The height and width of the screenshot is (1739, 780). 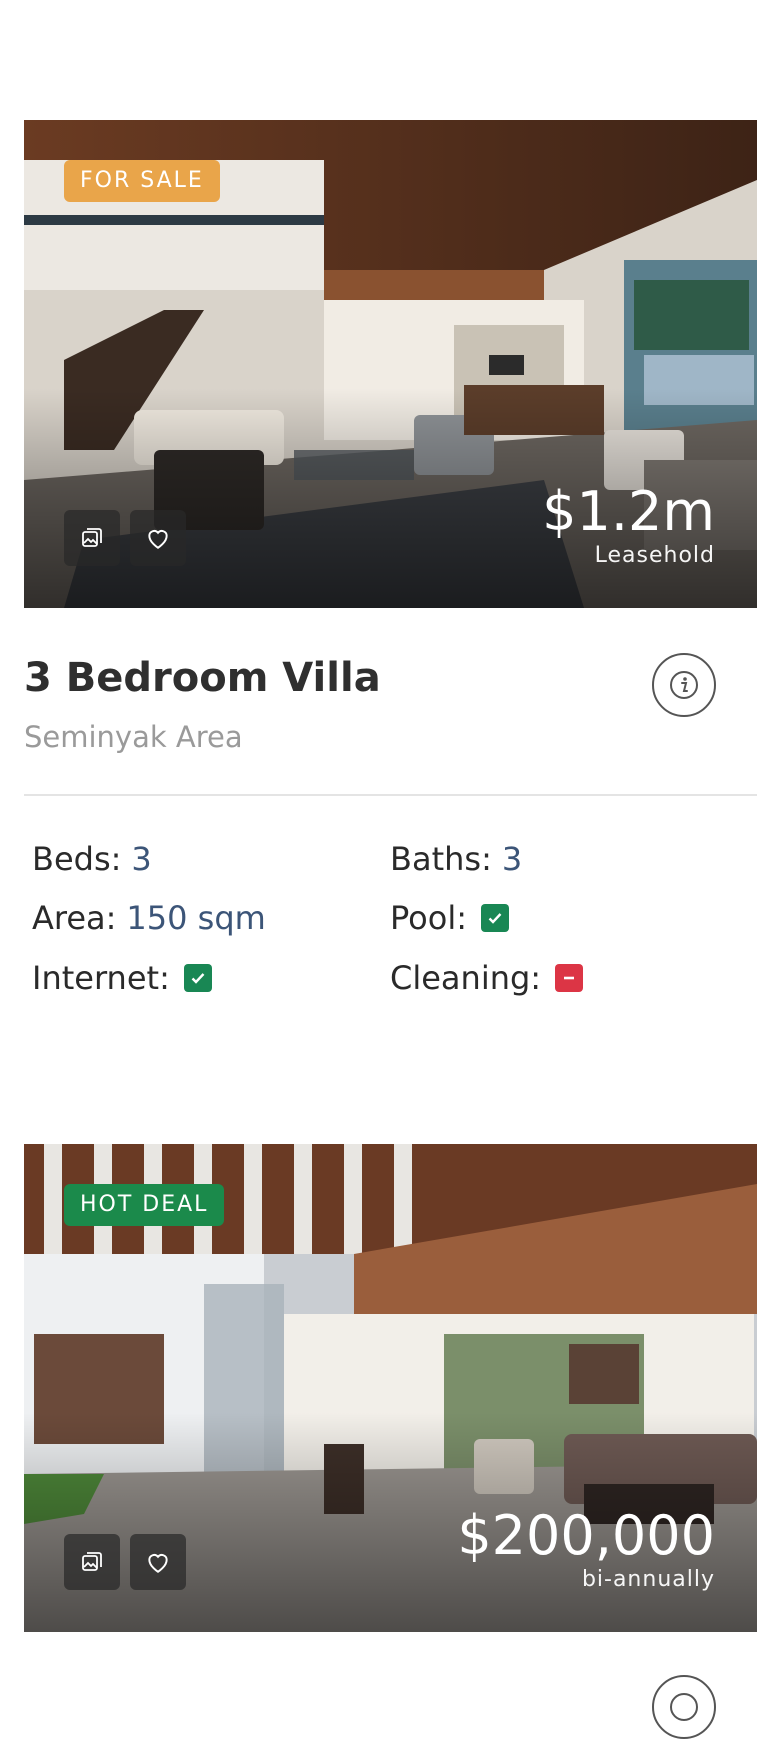 I want to click on price-note: Leasehold, so click(x=654, y=555).